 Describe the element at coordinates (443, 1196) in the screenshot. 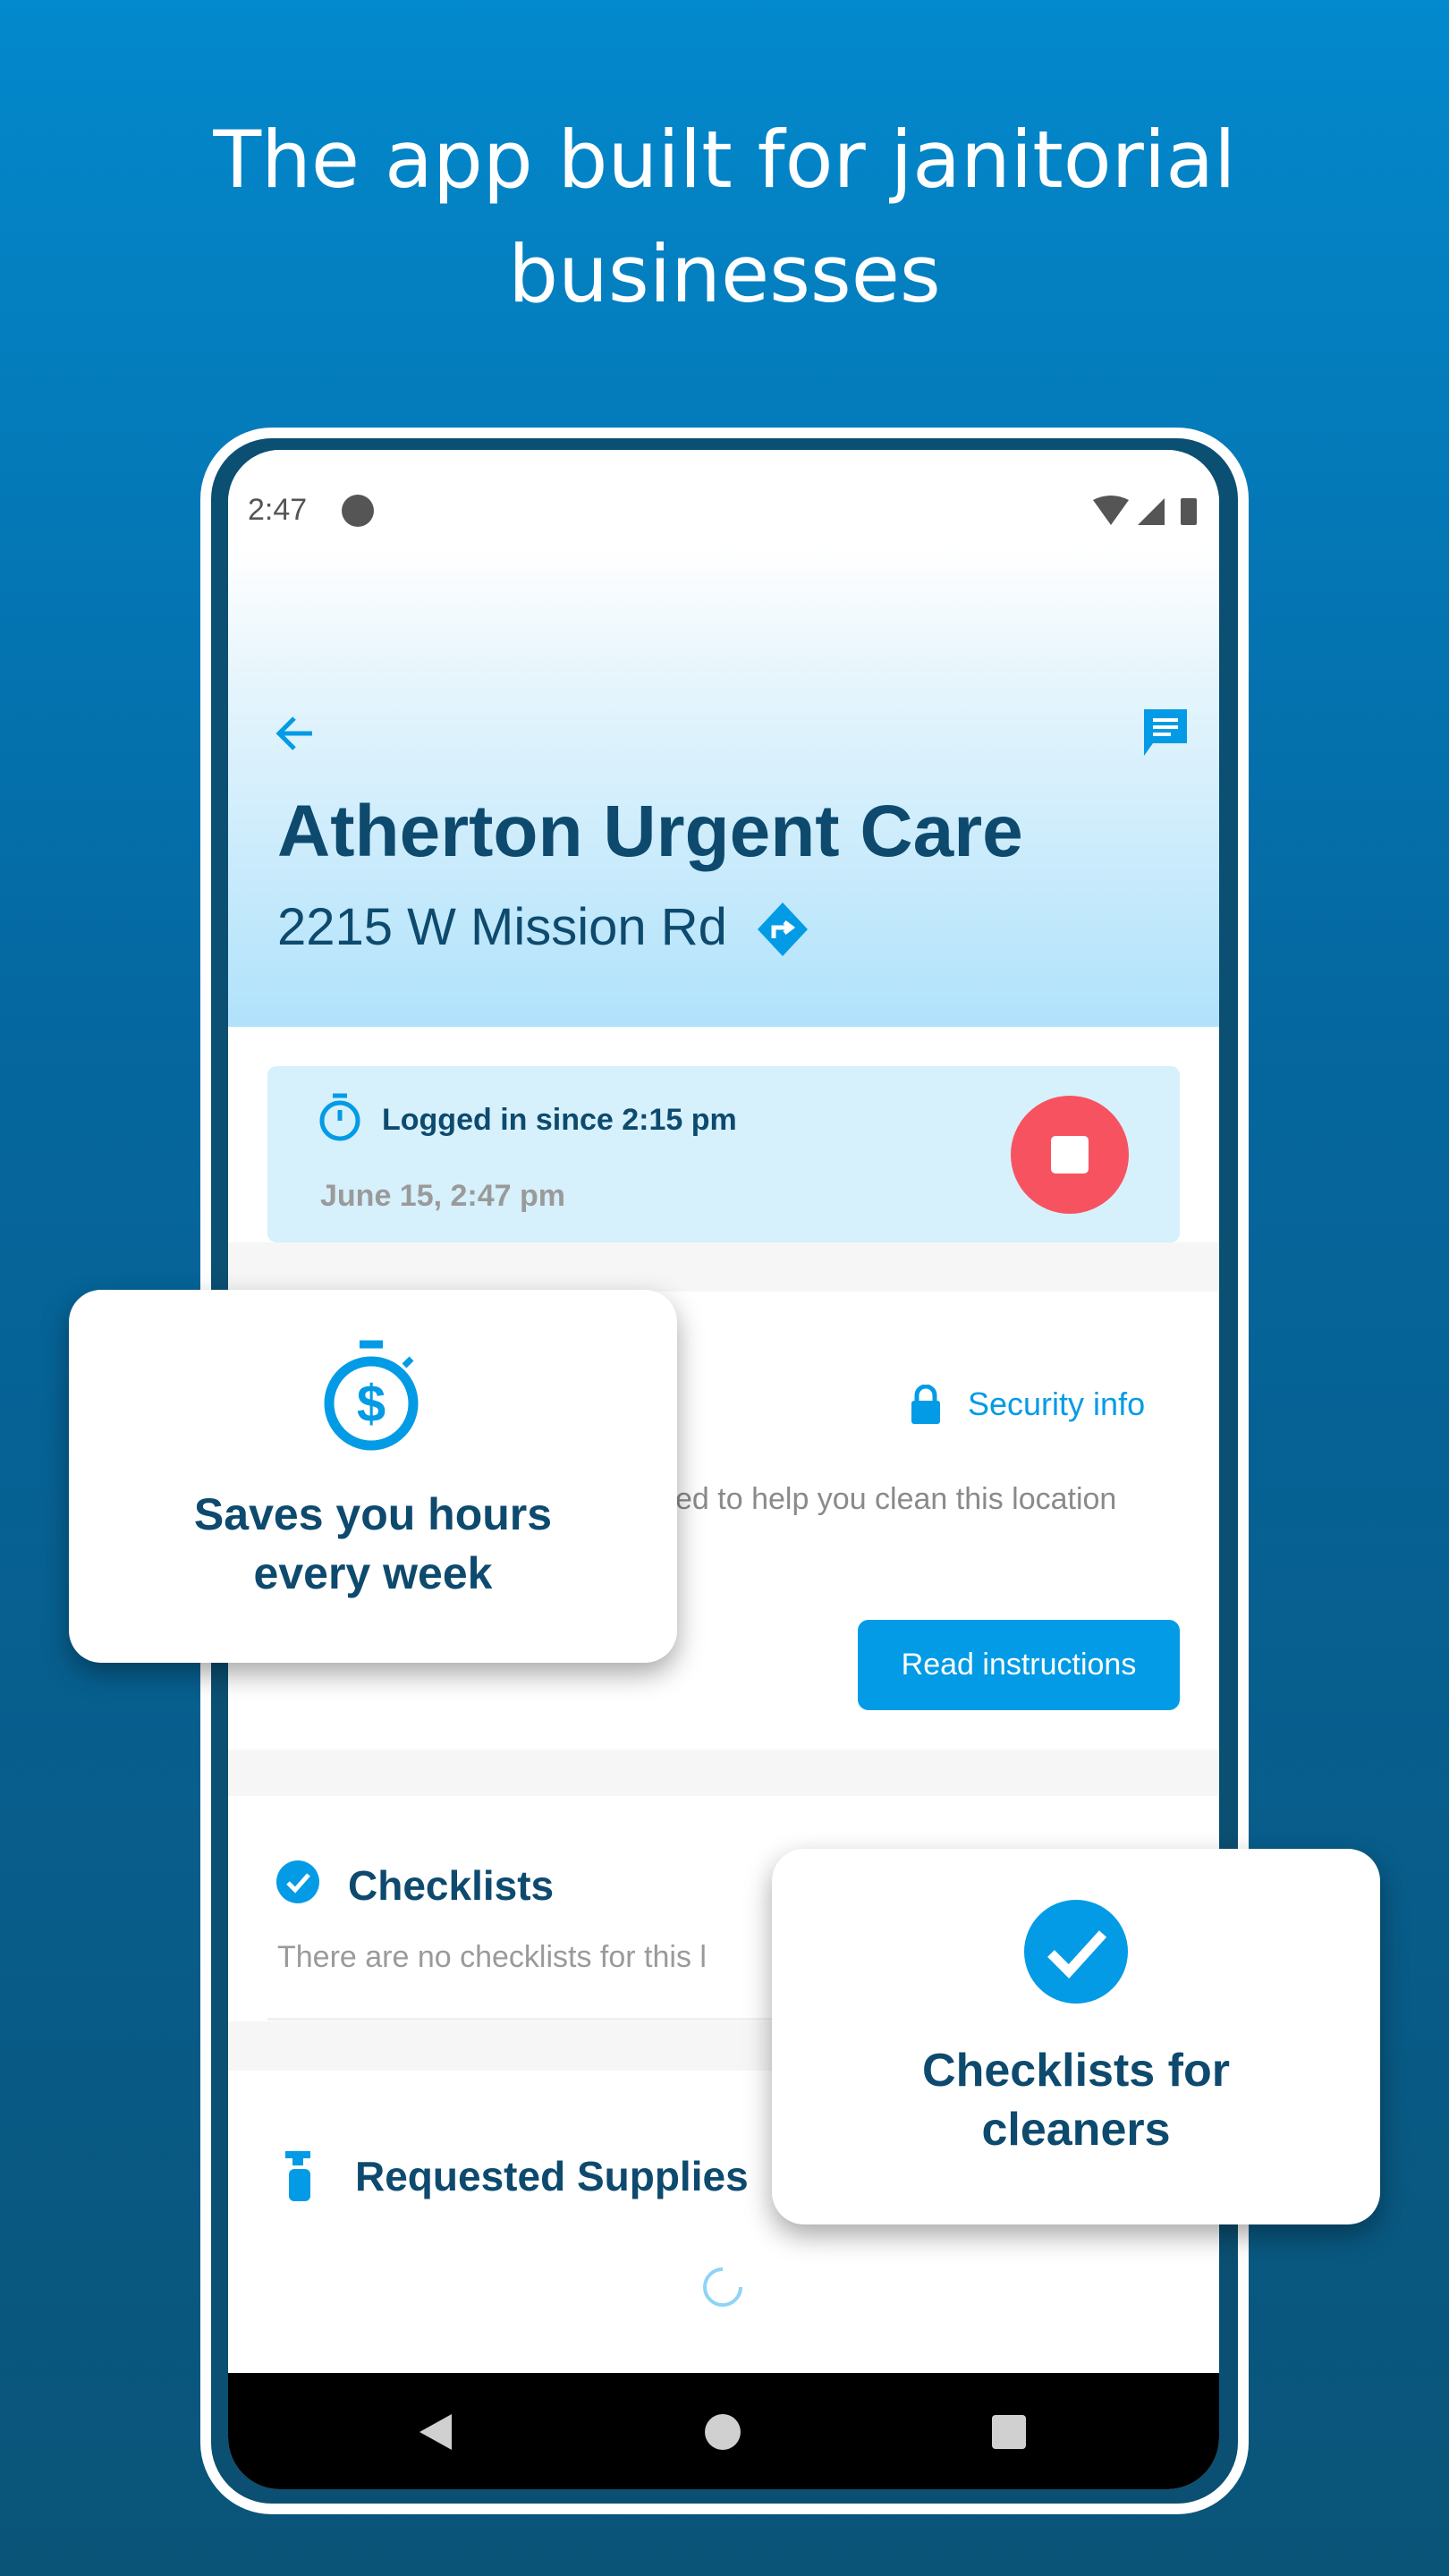

I see `current-time-text: June 15, 2:47 pm` at that location.